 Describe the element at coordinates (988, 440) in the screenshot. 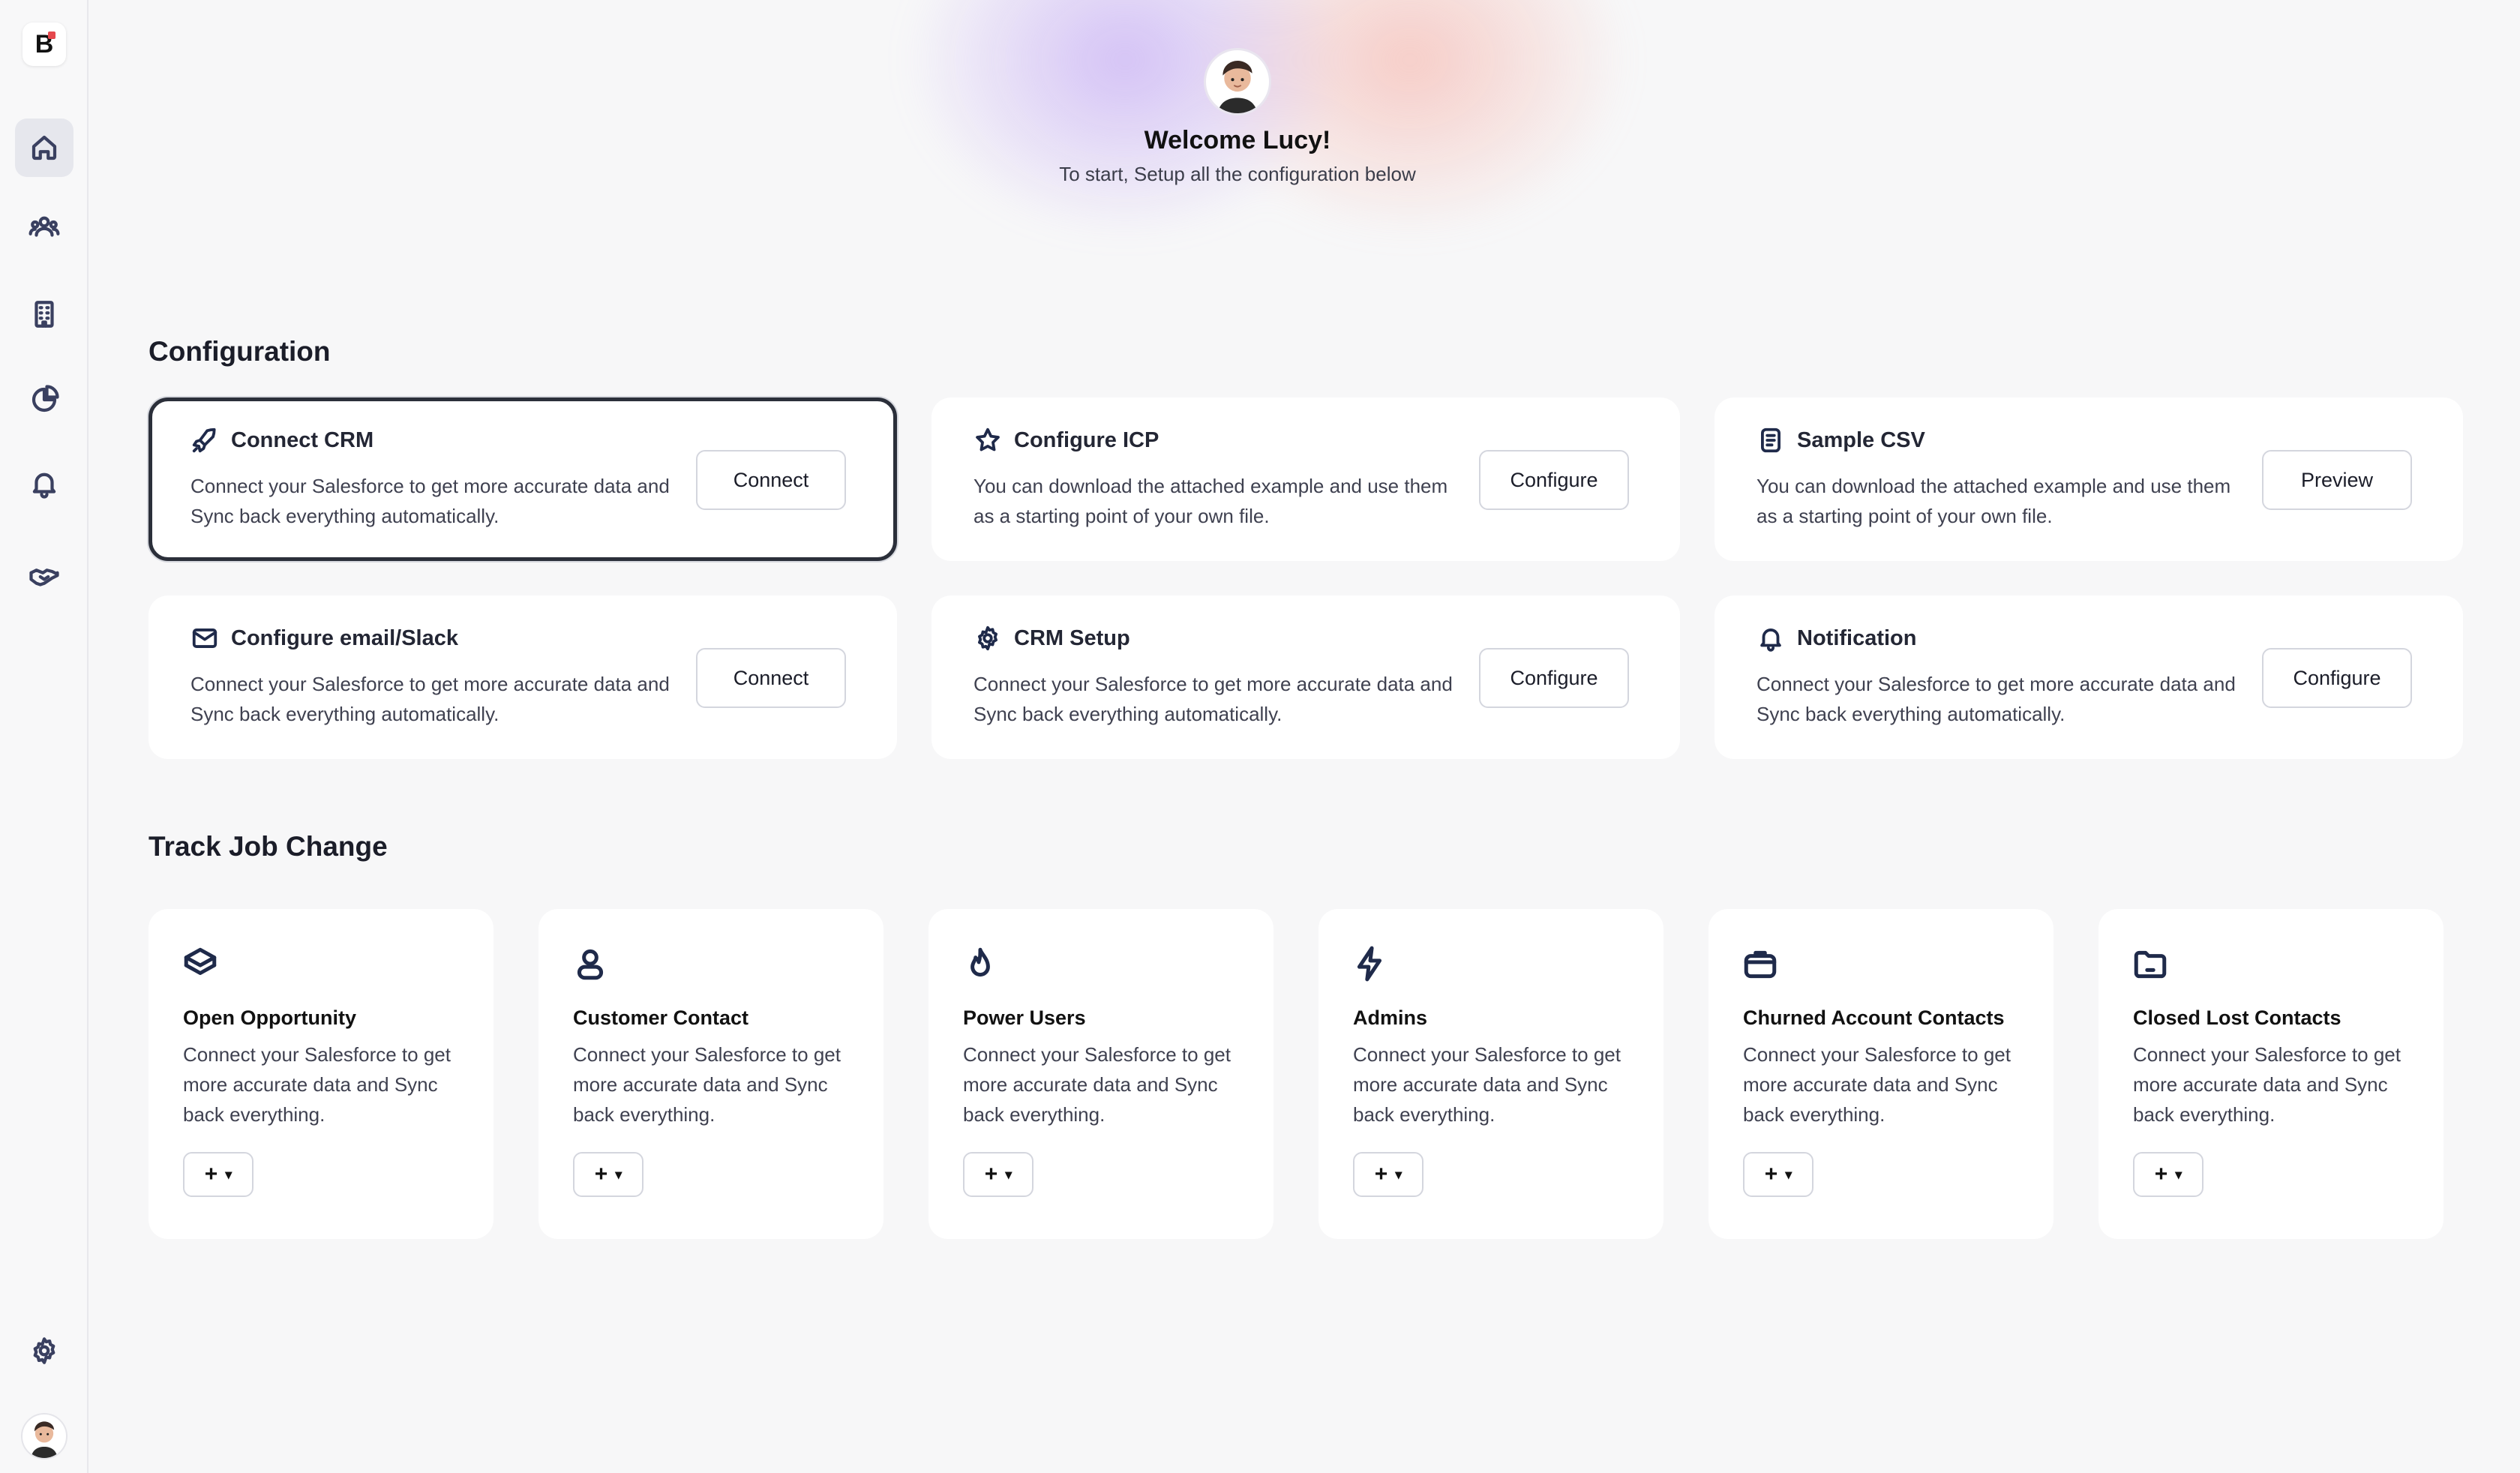

I see `star-icon` at that location.